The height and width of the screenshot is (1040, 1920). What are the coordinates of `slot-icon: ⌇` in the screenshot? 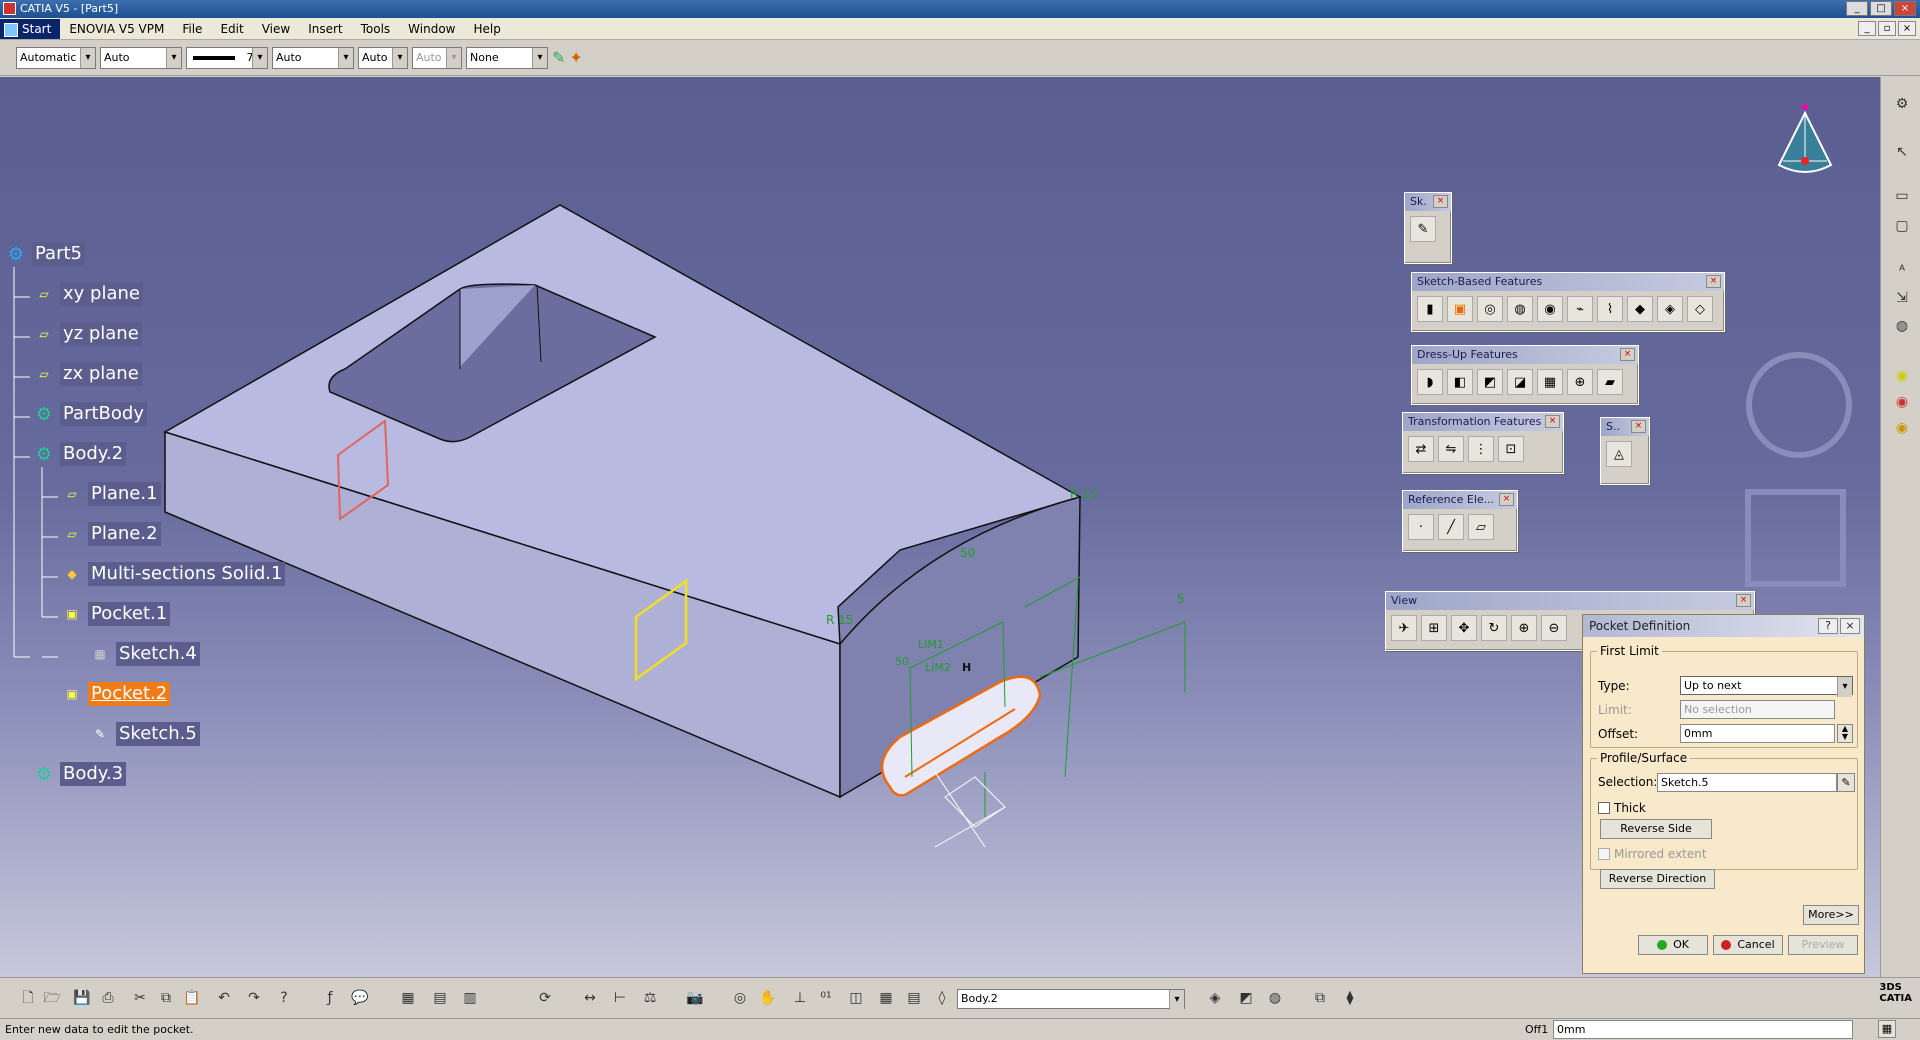 It's located at (1610, 309).